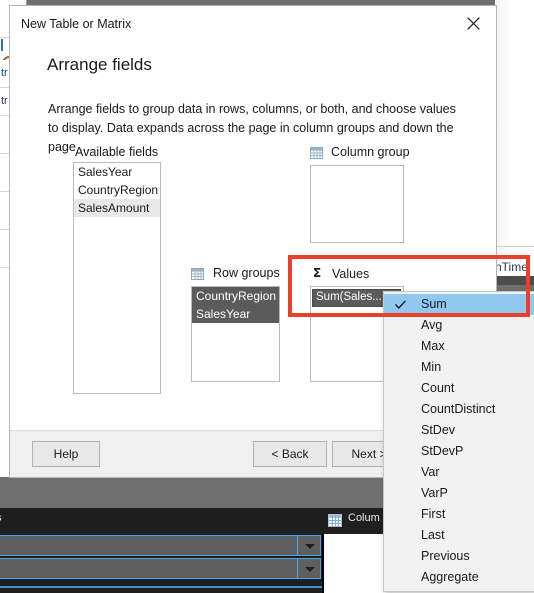 The width and height of the screenshot is (534, 593). What do you see at coordinates (459, 367) in the screenshot?
I see `menu-item-min: Min` at bounding box center [459, 367].